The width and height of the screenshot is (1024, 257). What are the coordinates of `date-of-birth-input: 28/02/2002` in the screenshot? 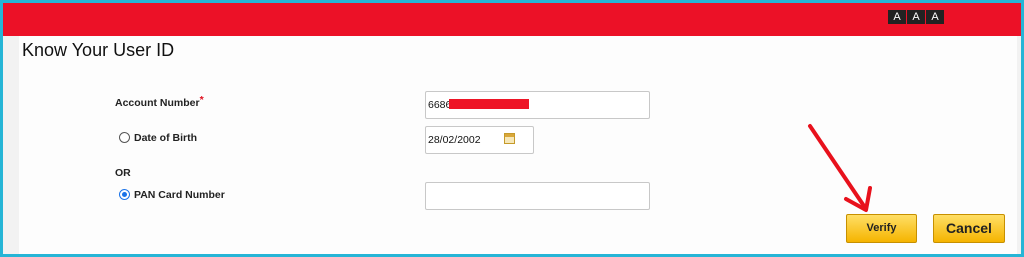 It's located at (479, 140).